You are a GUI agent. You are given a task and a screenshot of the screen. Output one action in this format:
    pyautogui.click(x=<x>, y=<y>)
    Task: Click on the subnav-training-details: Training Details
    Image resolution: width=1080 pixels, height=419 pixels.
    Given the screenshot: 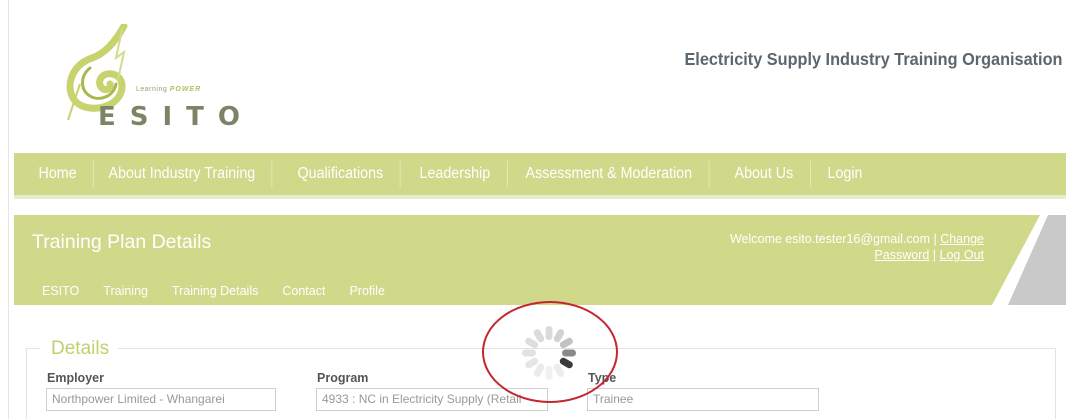 What is the action you would take?
    pyautogui.click(x=215, y=291)
    